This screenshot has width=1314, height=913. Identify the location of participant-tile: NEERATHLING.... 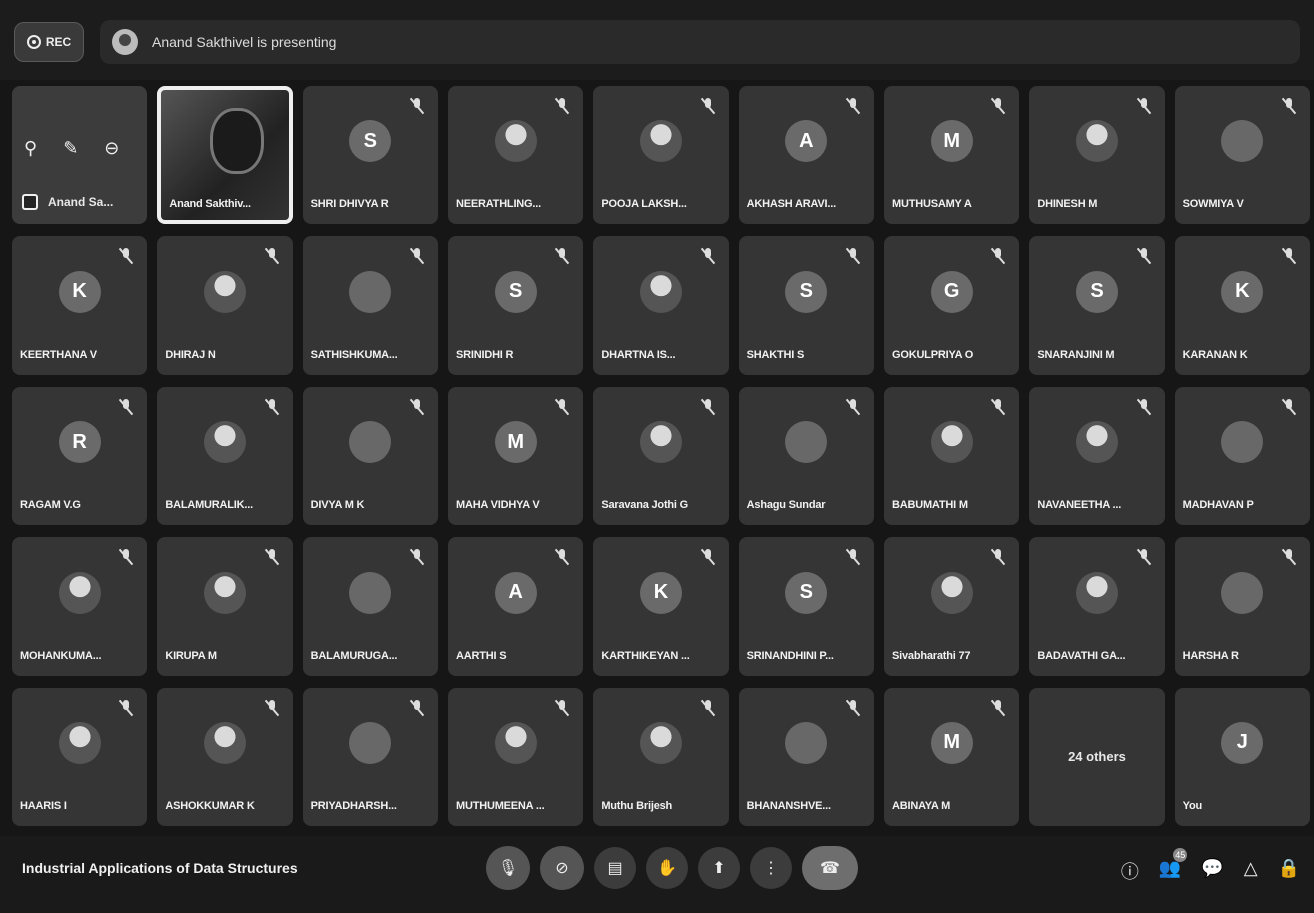
(515, 155).